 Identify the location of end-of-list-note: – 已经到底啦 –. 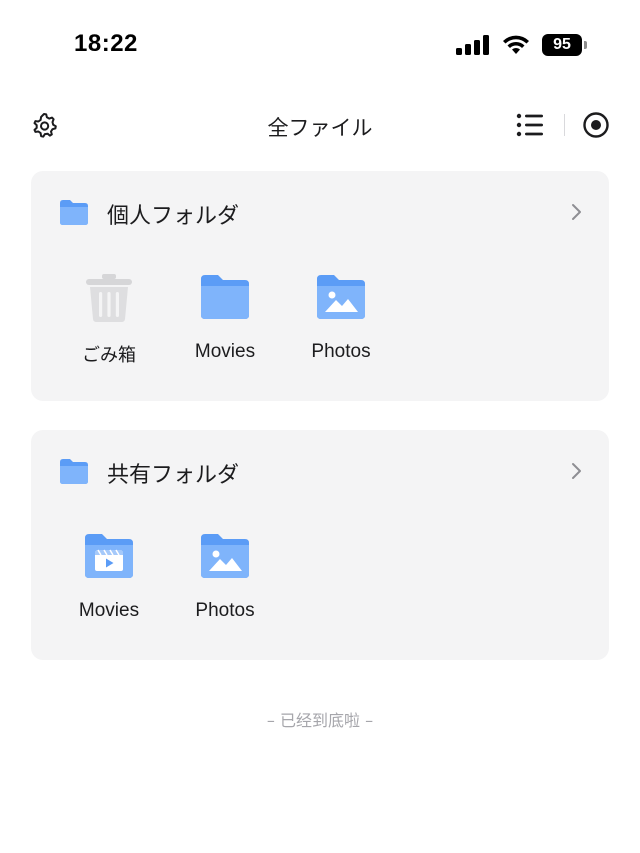
(320, 720).